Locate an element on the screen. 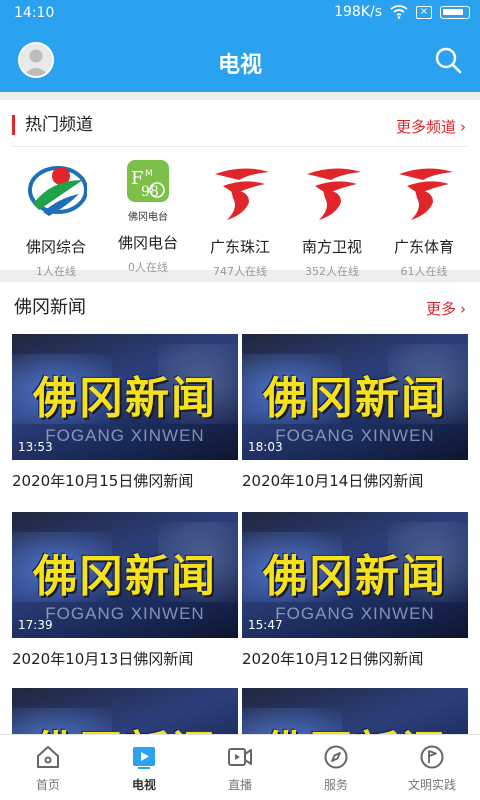 This screenshot has height=800, width=480. tab-home: 首页 is located at coordinates (48, 767).